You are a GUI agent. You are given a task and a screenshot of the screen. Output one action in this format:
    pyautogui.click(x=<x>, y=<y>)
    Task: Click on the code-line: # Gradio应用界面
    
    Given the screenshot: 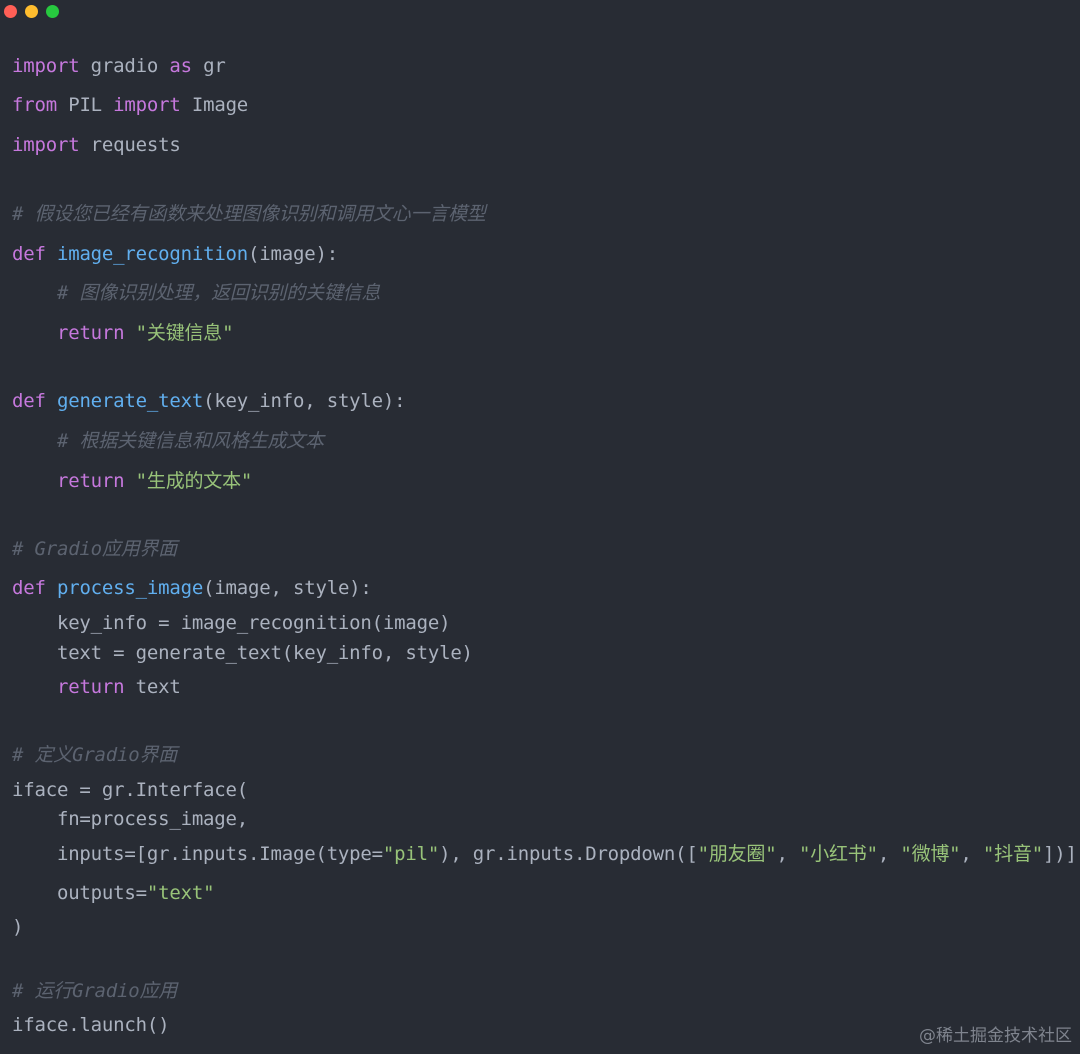 What is the action you would take?
    pyautogui.click(x=94, y=549)
    